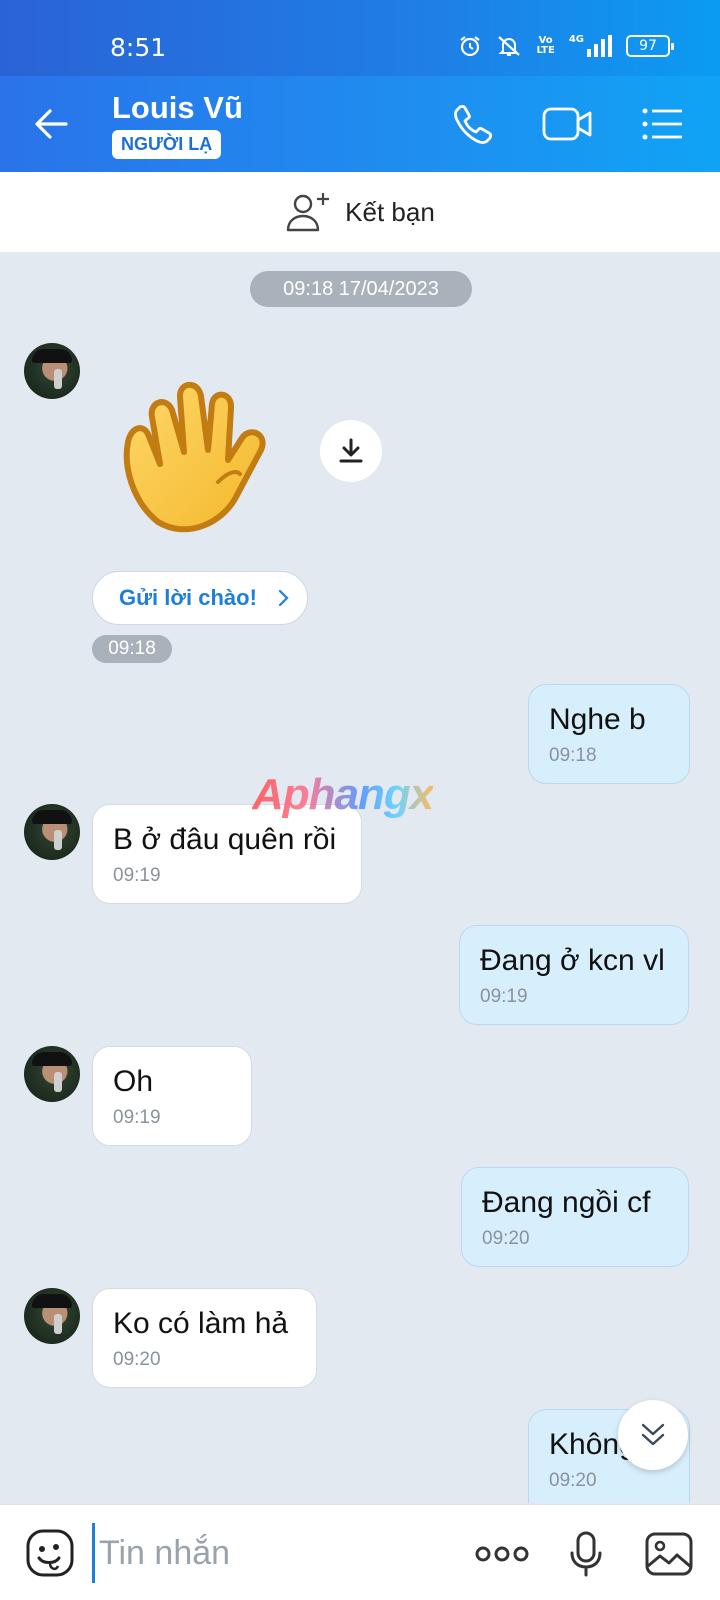 Image resolution: width=720 pixels, height=1600 pixels. Describe the element at coordinates (167, 144) in the screenshot. I see `stranger-badge: NGƯỜI LẠ` at that location.